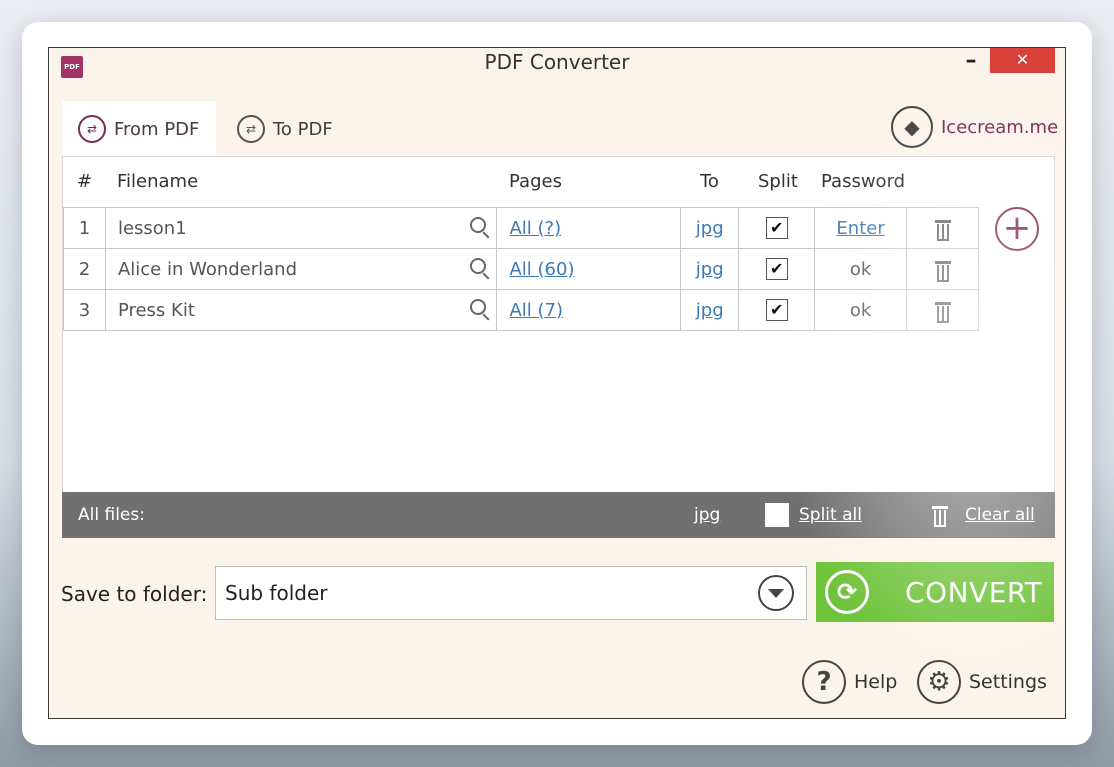 This screenshot has height=767, width=1114. Describe the element at coordinates (589, 269) in the screenshot. I see `pages-cell: All (60)` at that location.